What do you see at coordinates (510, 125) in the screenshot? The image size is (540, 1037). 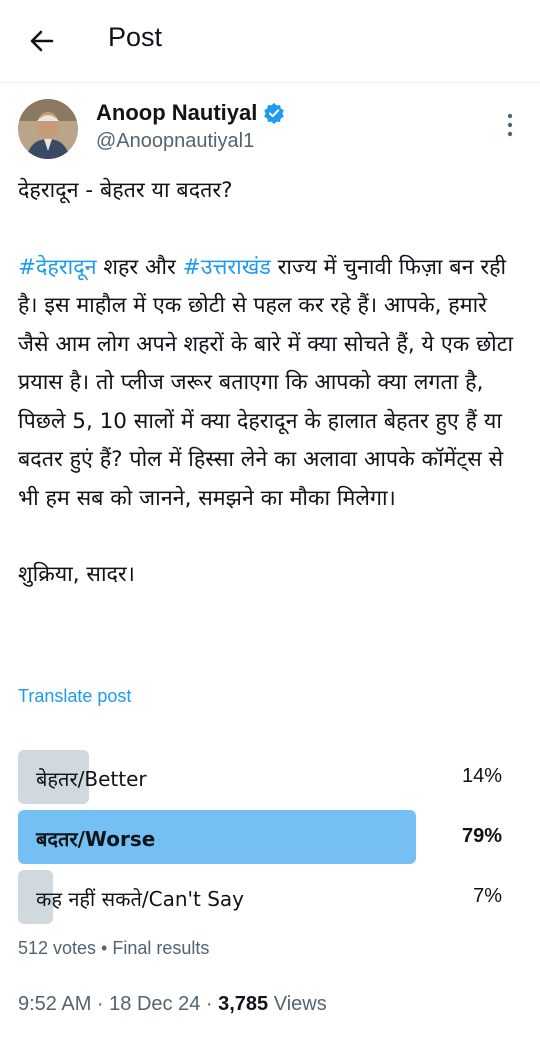 I see `more-vertical-icon` at bounding box center [510, 125].